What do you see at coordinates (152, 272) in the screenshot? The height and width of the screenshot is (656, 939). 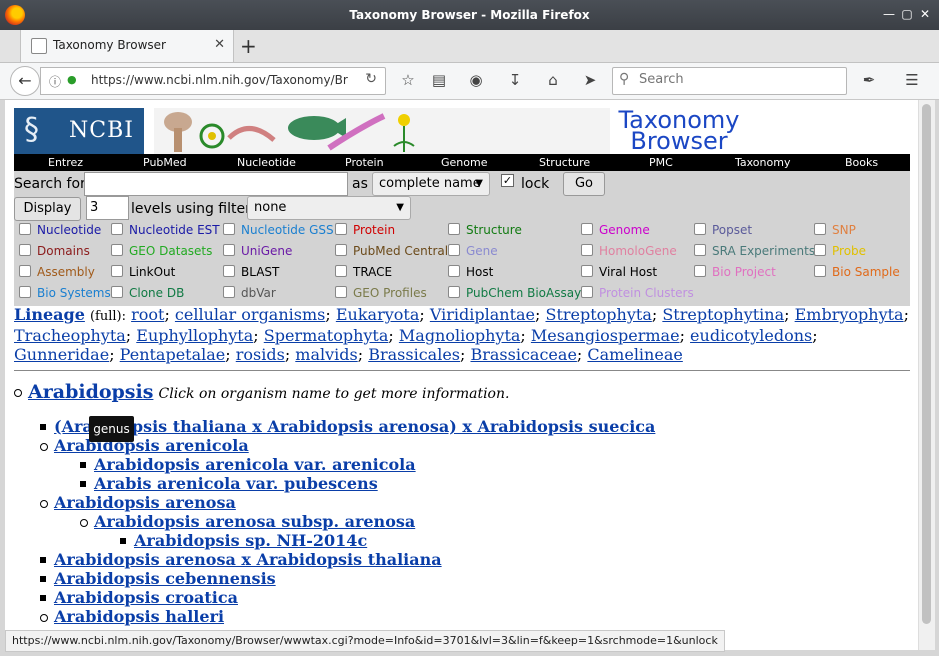 I see `db-label: LinkOut` at bounding box center [152, 272].